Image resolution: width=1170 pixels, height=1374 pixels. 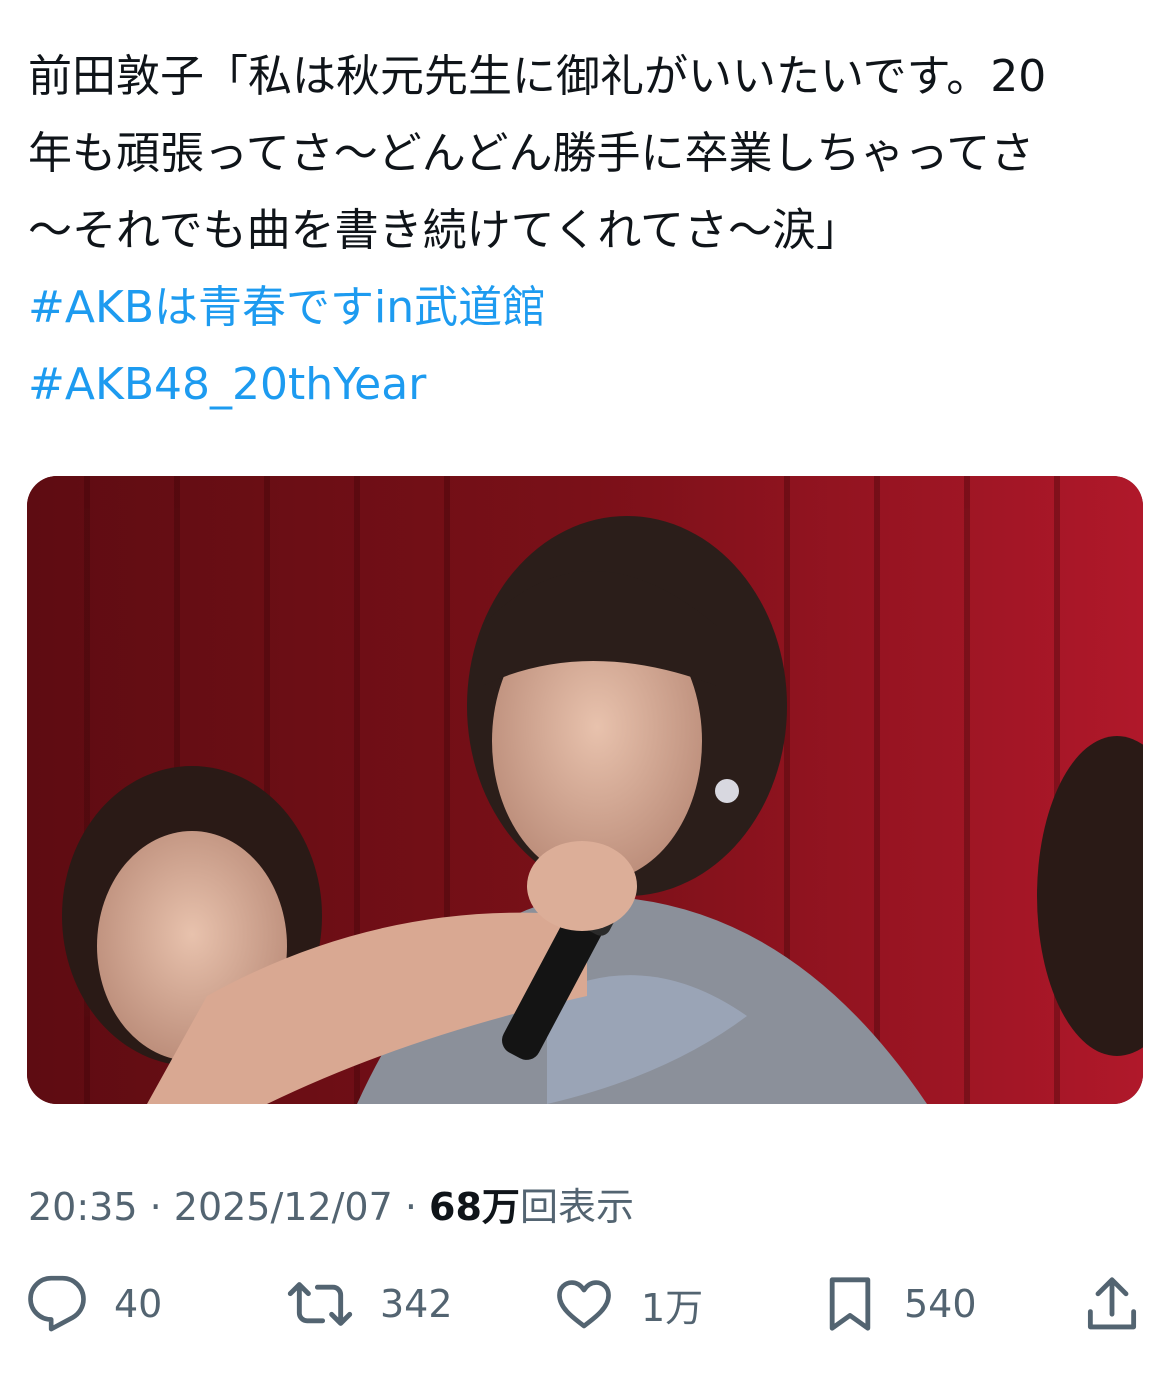 What do you see at coordinates (628, 1304) in the screenshot?
I see `like-button: 1万` at bounding box center [628, 1304].